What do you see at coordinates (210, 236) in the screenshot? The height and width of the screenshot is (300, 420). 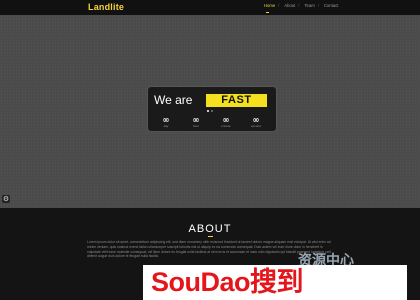 I see `about-divider` at bounding box center [210, 236].